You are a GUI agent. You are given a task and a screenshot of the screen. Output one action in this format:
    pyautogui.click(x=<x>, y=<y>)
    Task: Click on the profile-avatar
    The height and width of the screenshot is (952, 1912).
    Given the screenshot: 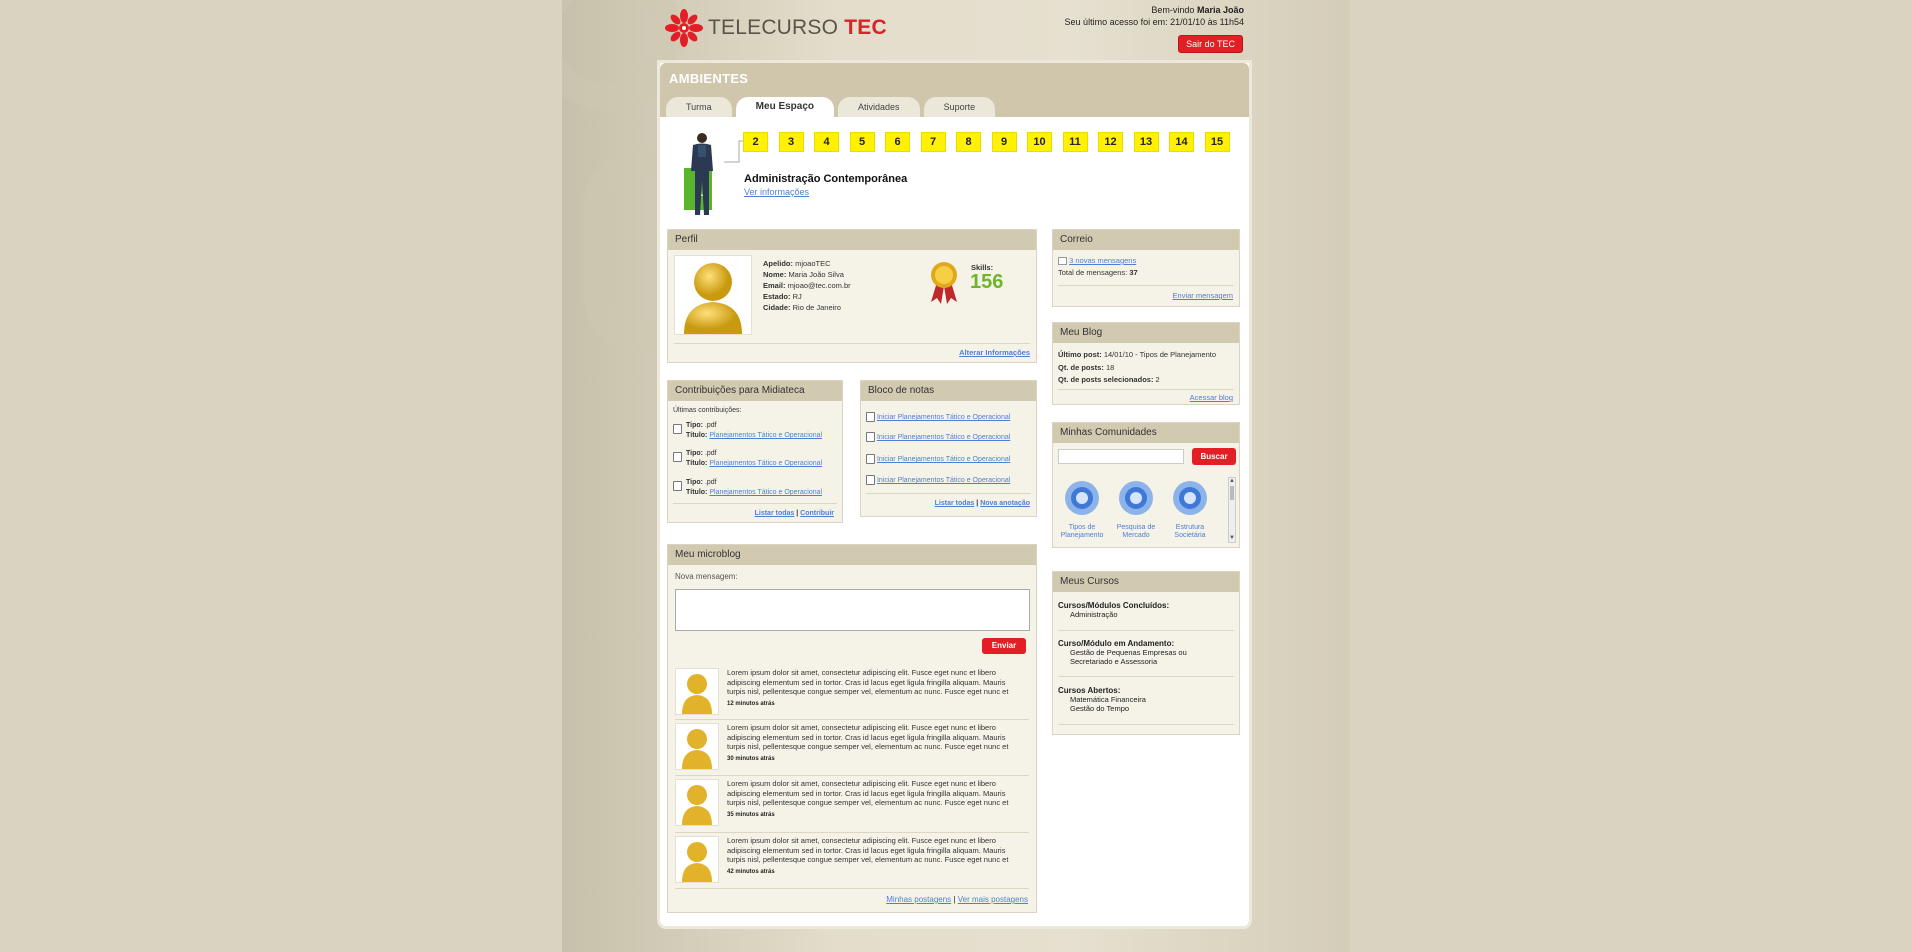 What is the action you would take?
    pyautogui.click(x=713, y=295)
    